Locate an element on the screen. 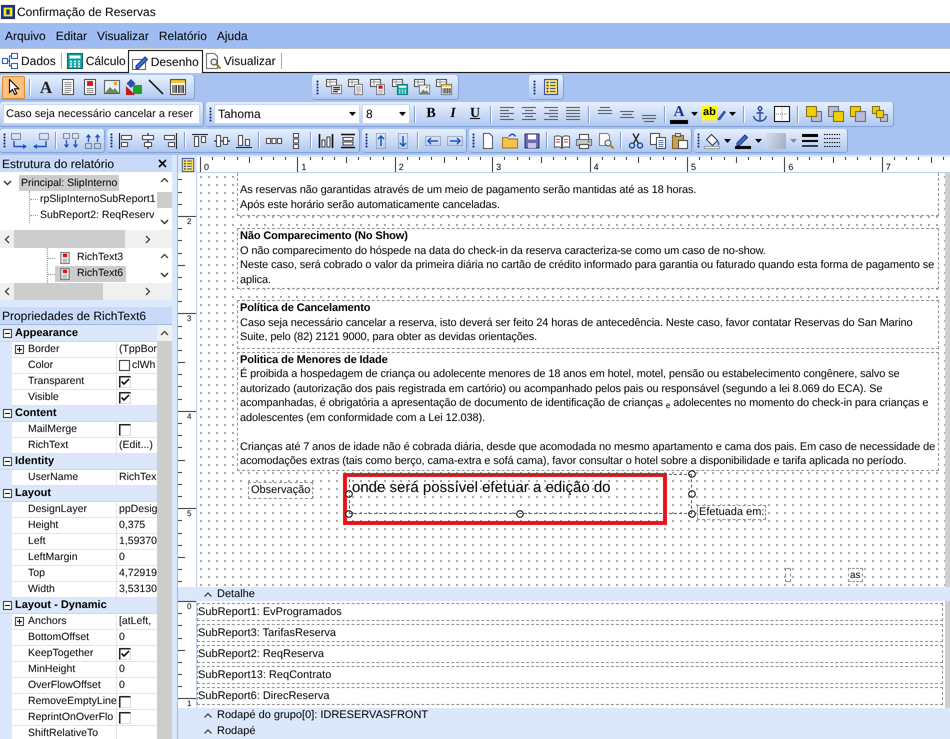 This screenshot has width=950, height=739. stacked-squares-icon is located at coordinates (858, 114).